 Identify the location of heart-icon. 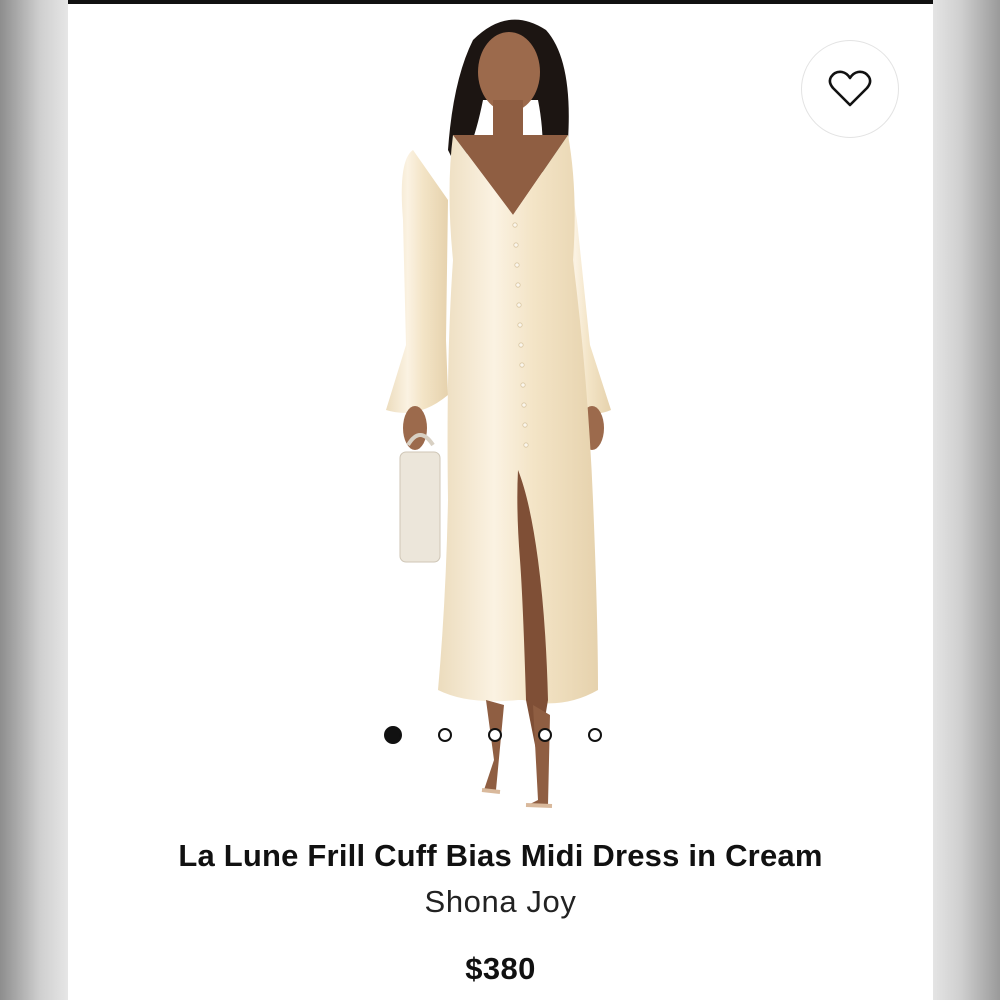
(850, 88).